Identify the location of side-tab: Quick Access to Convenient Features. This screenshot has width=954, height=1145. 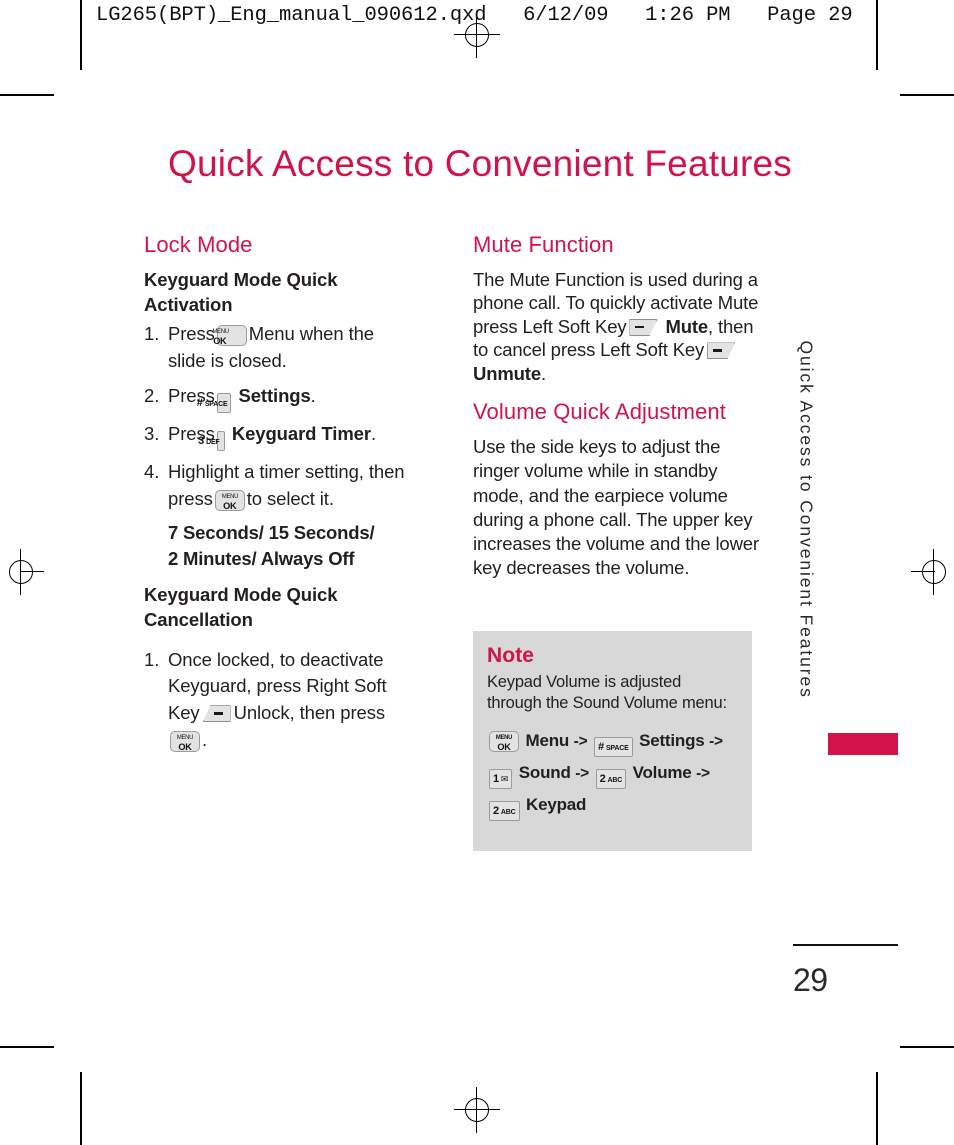
(808, 598).